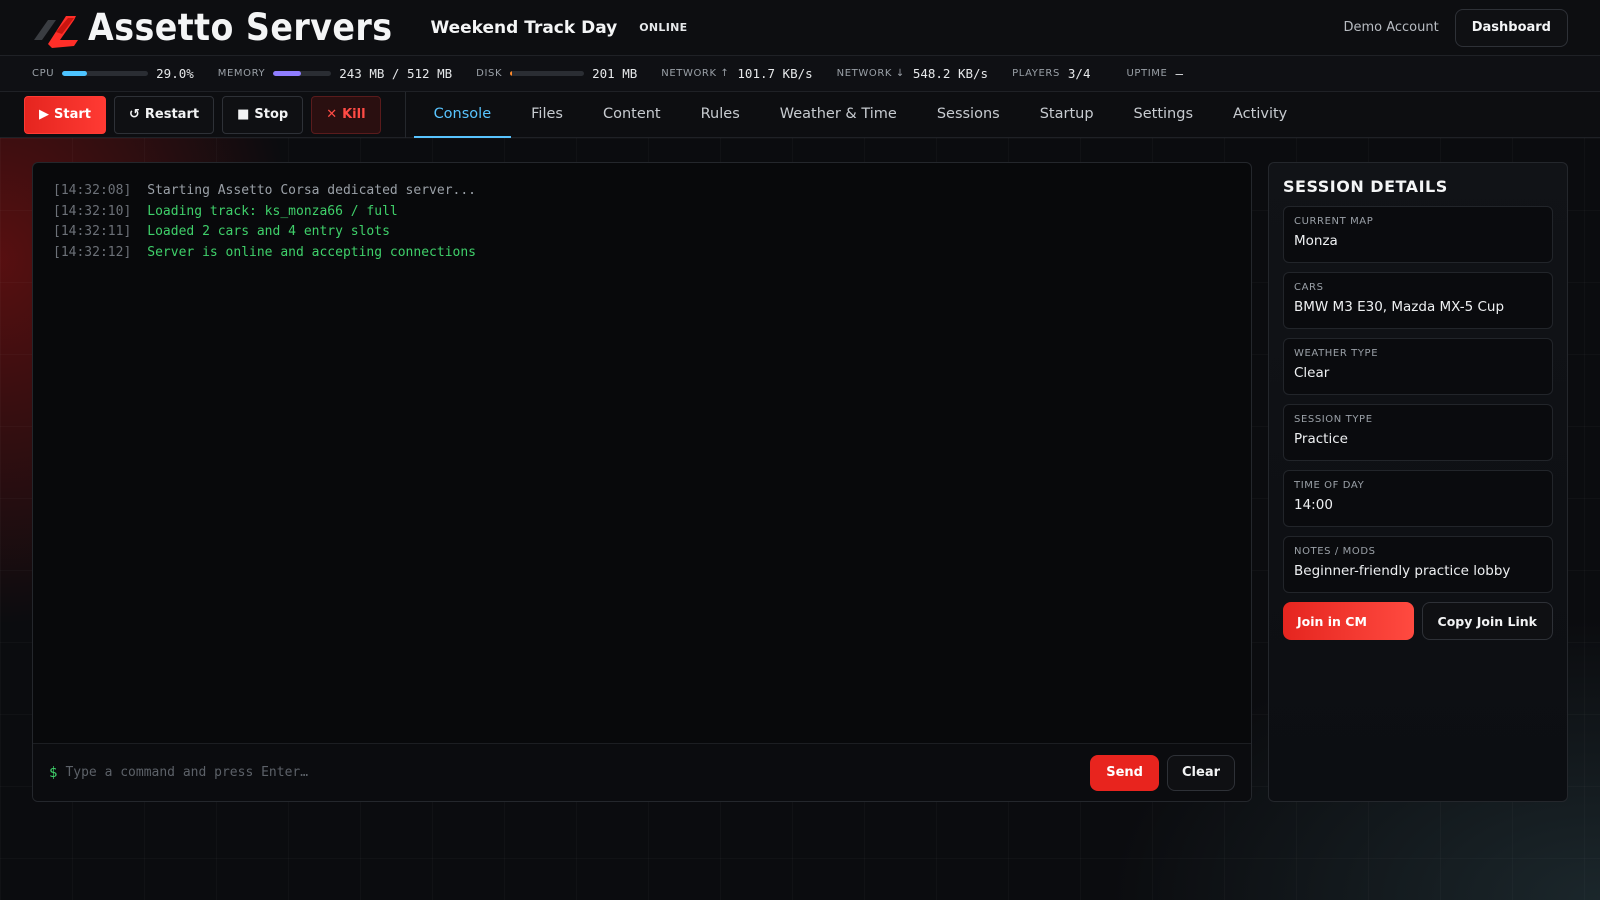 This screenshot has height=900, width=1600. Describe the element at coordinates (396, 73) in the screenshot. I see `stat-value: 243 MB / 512 MB` at that location.